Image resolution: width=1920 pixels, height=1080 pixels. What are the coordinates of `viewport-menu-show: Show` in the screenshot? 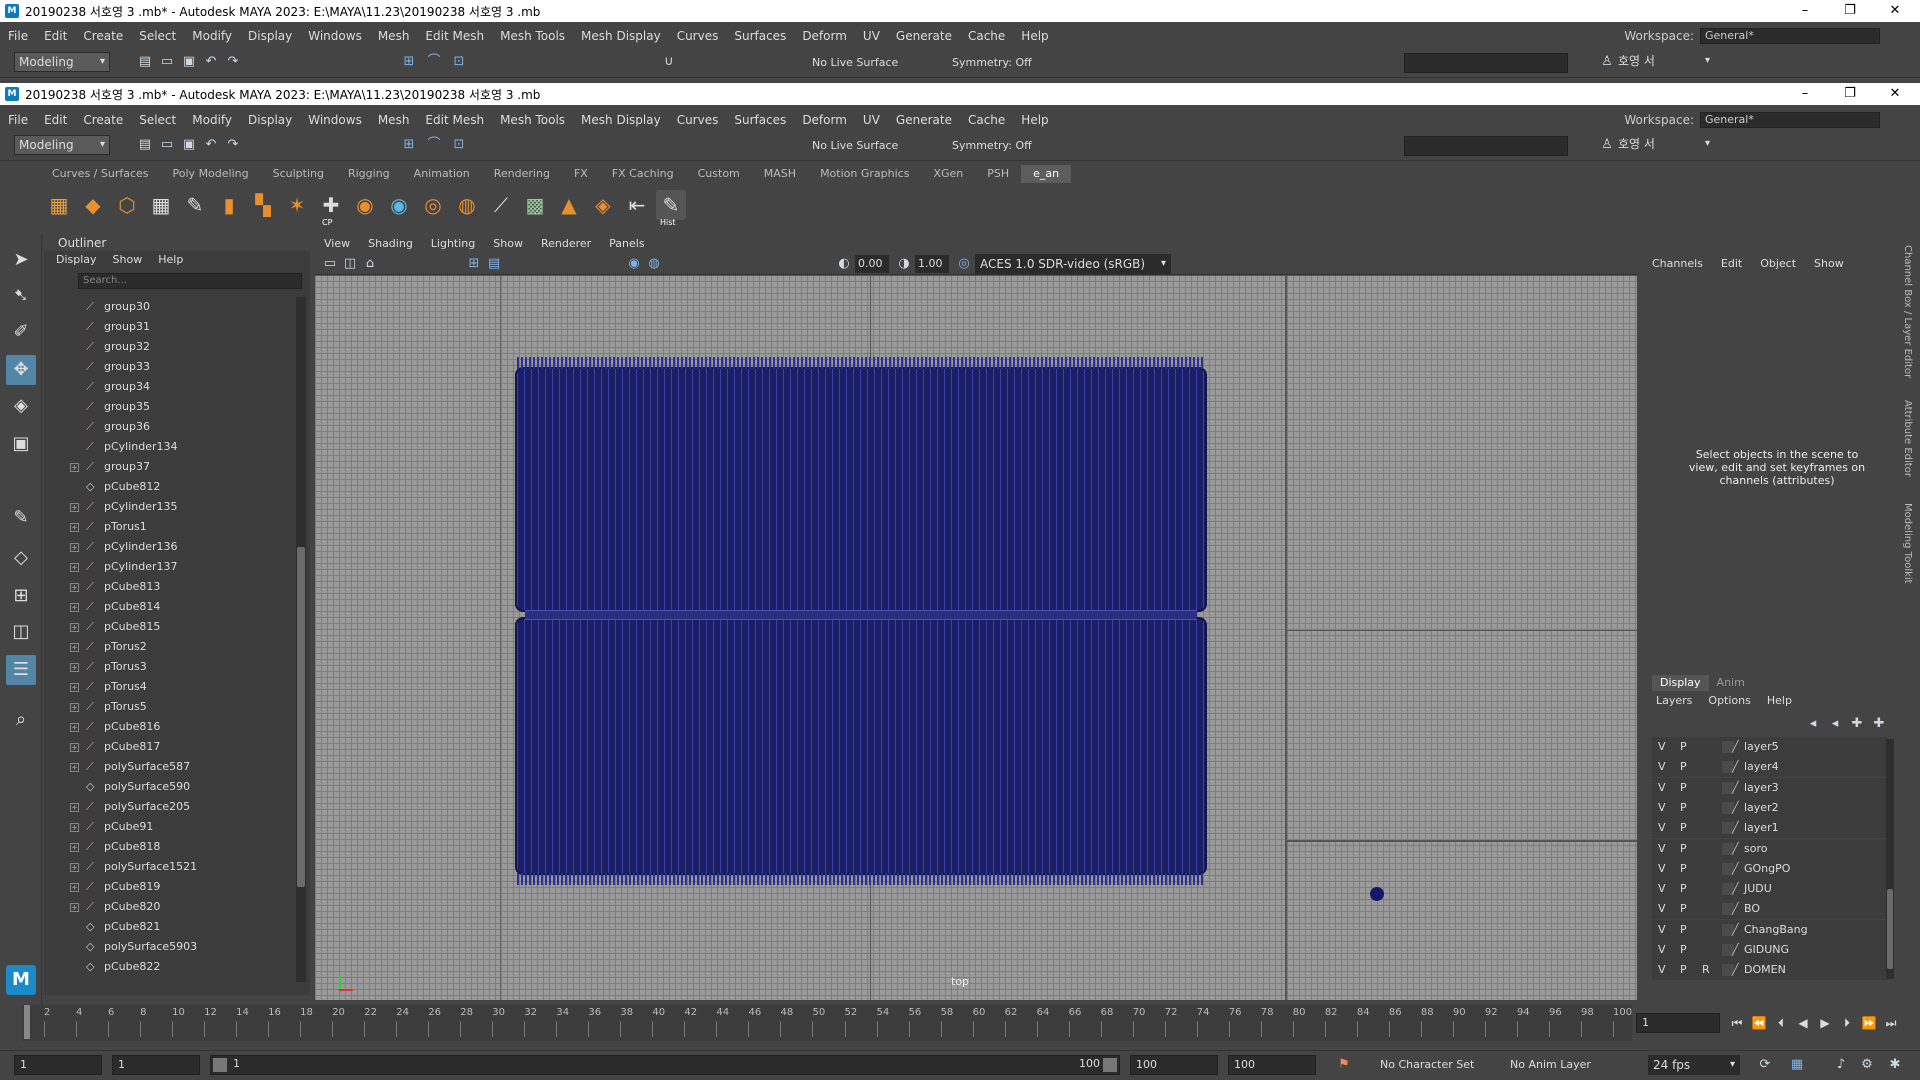 It's located at (508, 244).